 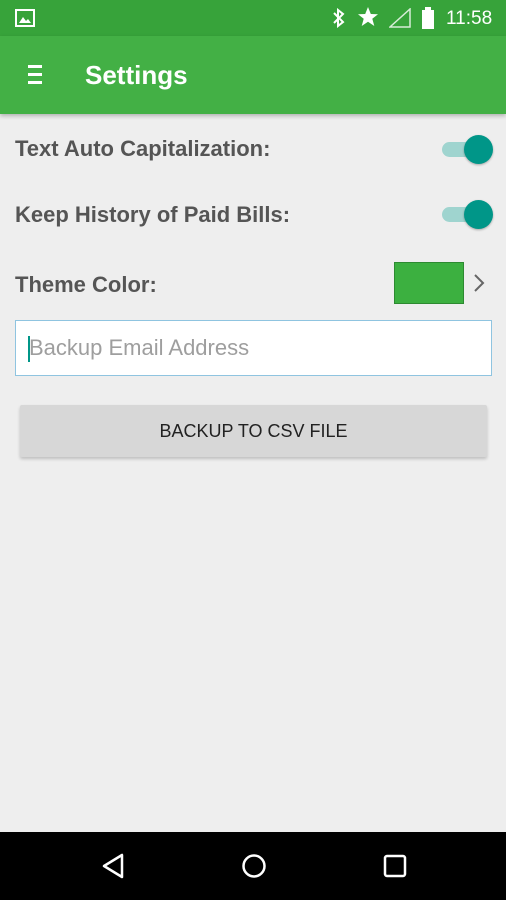 I want to click on recents-icon, so click(x=395, y=868).